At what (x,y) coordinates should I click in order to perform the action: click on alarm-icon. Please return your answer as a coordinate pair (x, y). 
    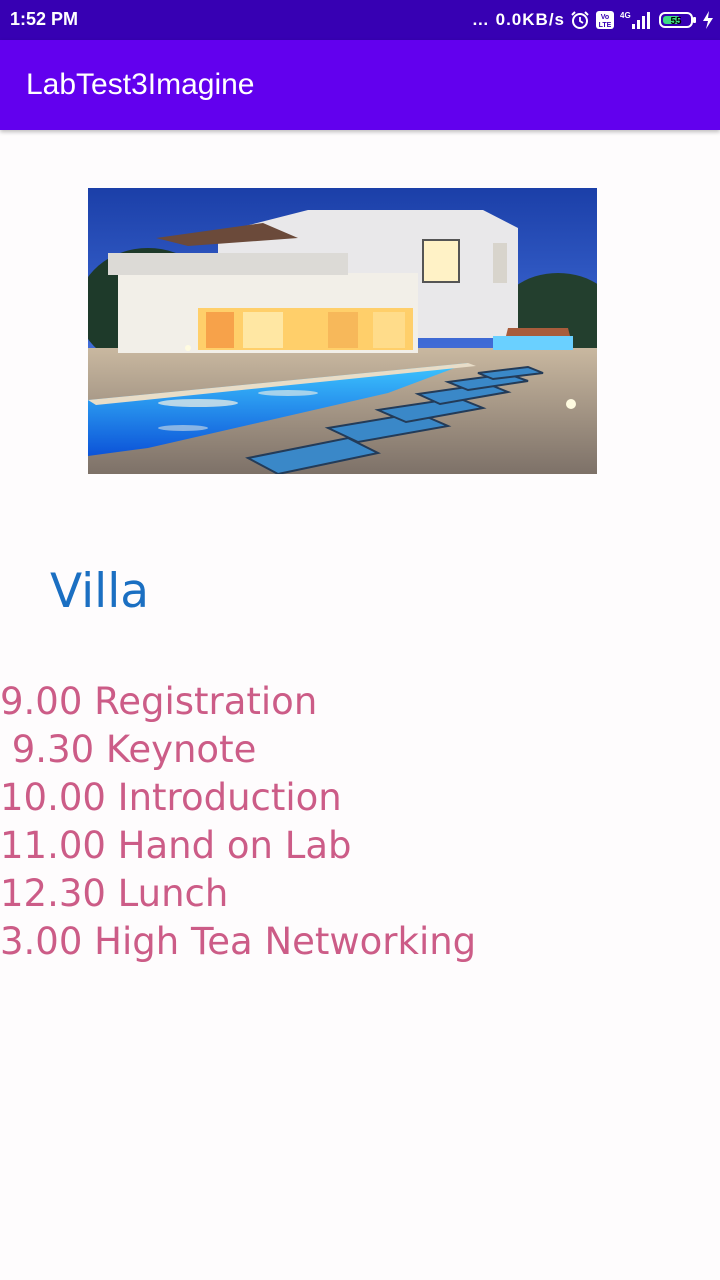
    Looking at the image, I should click on (580, 20).